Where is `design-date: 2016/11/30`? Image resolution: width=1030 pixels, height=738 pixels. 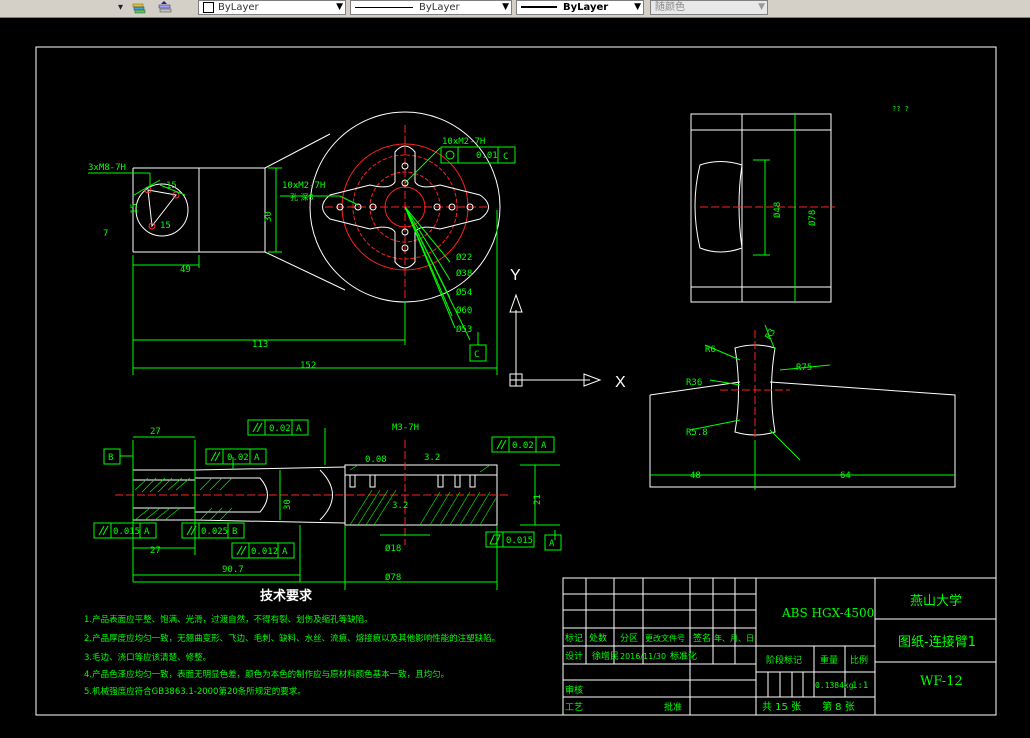
design-date: 2016/11/30 is located at coordinates (643, 656).